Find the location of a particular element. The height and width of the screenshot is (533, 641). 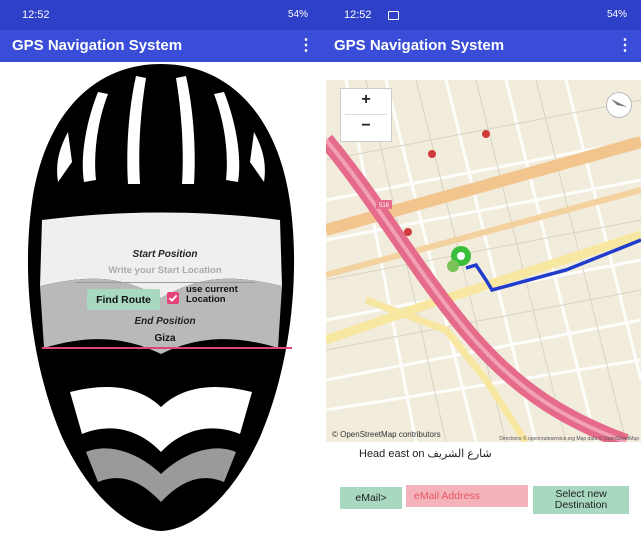

start-position-title: Start Position is located at coordinates (165, 254).